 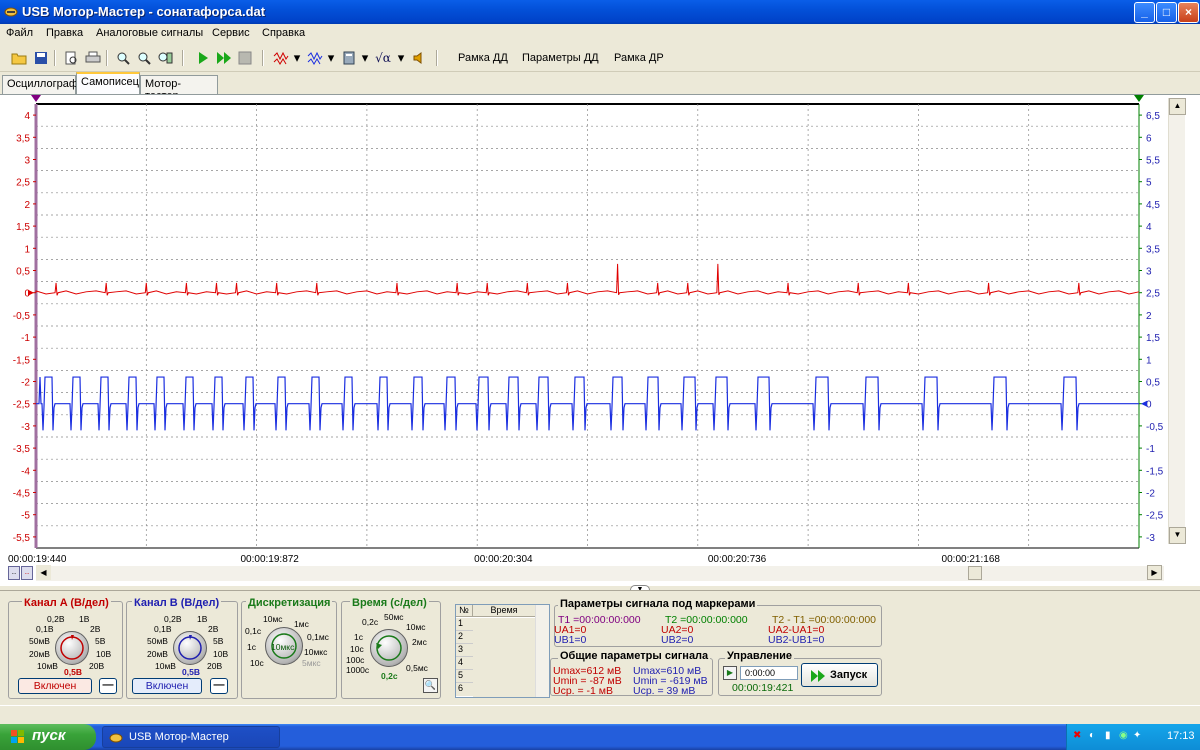 I want to click on timebase-knob, so click(x=389, y=648).